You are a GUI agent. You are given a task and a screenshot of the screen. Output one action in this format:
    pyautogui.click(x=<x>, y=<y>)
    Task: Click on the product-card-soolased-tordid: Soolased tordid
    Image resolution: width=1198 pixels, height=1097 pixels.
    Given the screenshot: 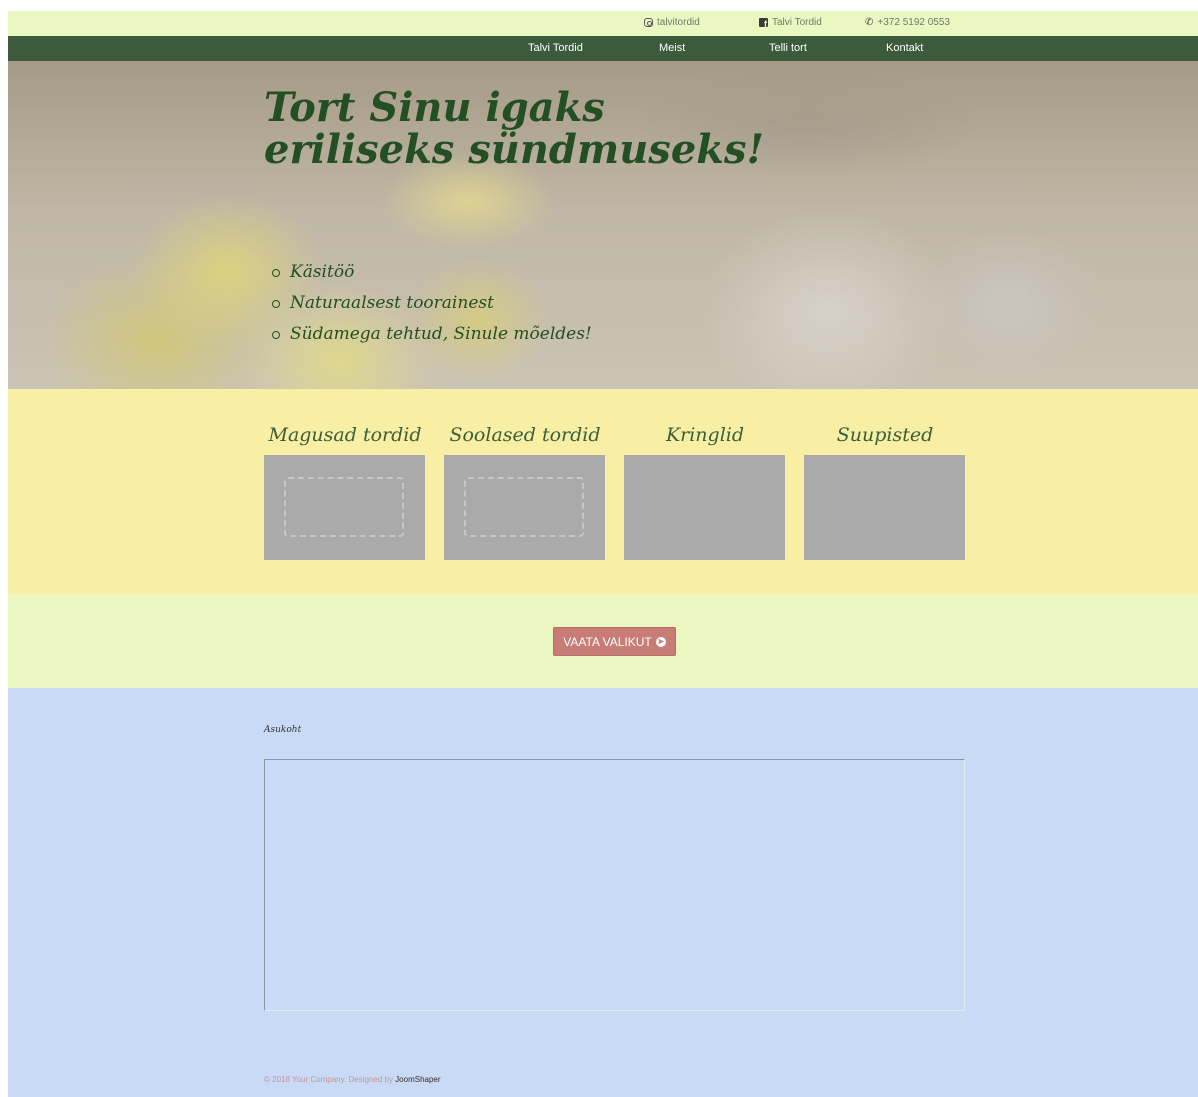 What is the action you would take?
    pyautogui.click(x=525, y=489)
    